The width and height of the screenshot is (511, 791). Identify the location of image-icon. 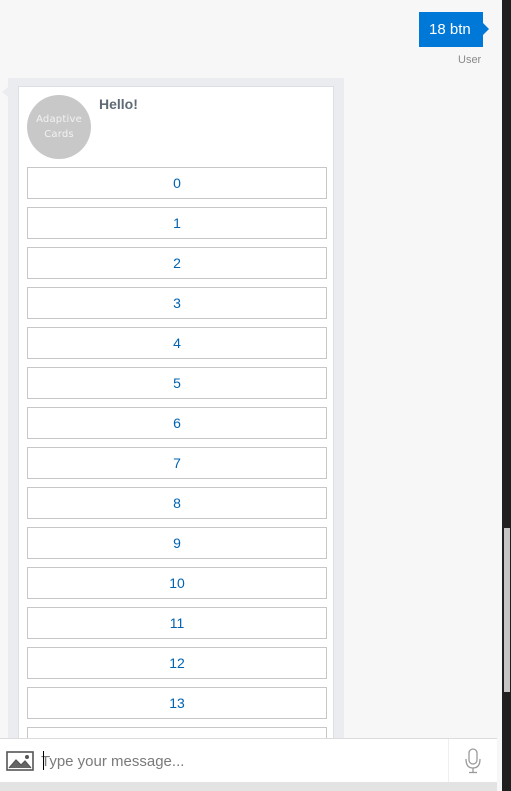
(20, 761).